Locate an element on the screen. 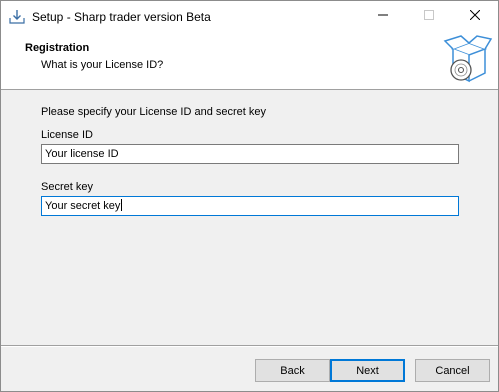  window-title: Setup - Sharp trader version Beta is located at coordinates (121, 17).